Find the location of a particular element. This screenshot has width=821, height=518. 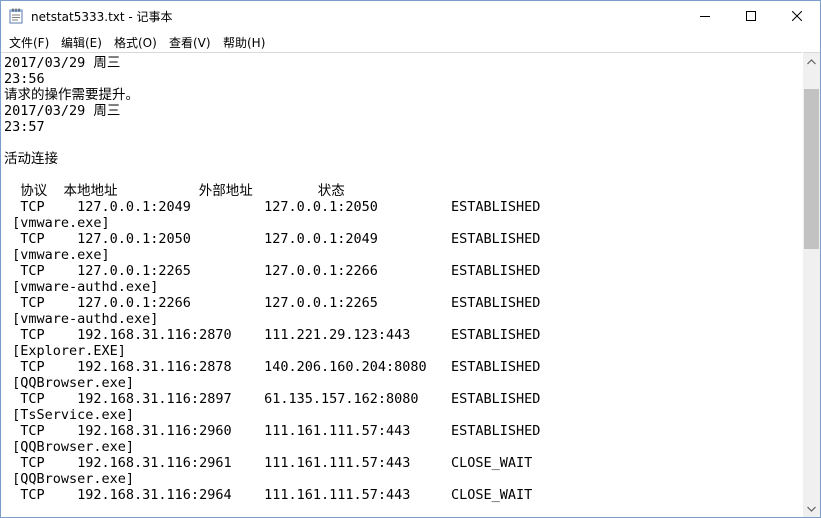

text-line: [TsService.exe] is located at coordinates (69, 415).